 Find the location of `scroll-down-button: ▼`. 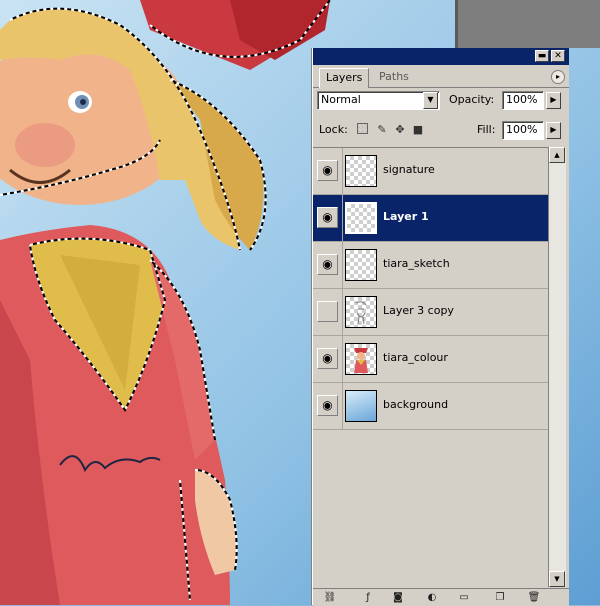

scroll-down-button: ▼ is located at coordinates (557, 579).